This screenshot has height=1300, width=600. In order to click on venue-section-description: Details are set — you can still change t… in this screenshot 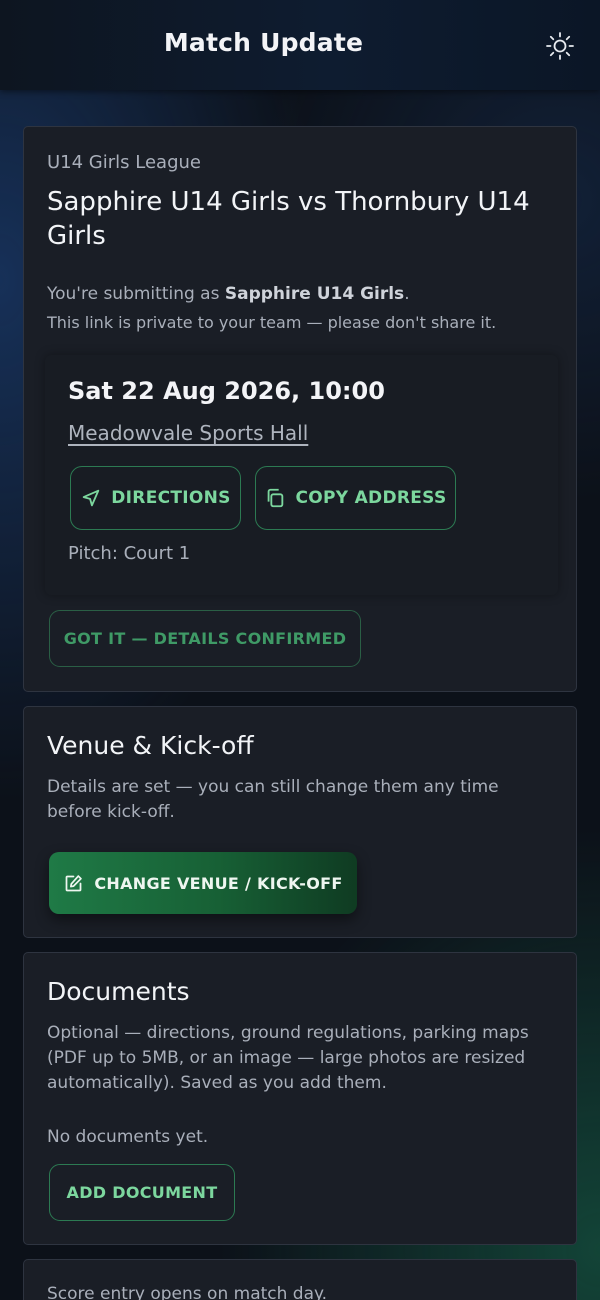, I will do `click(273, 799)`.